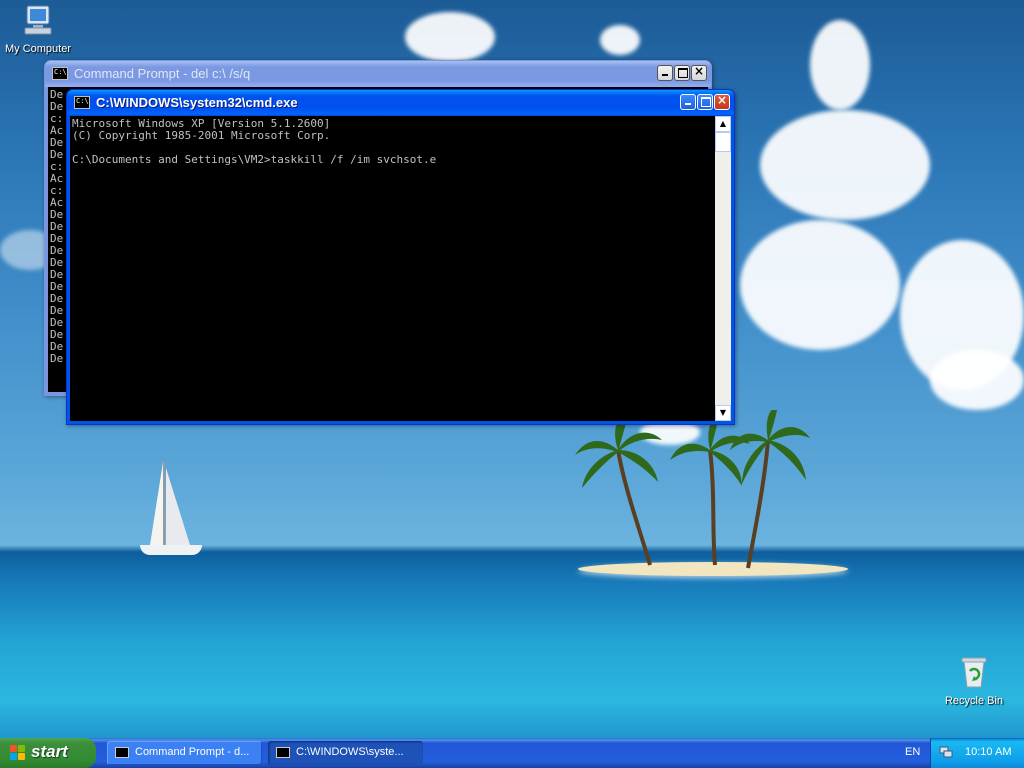 The image size is (1024, 768). I want to click on my-computer-label: My Computer, so click(38, 49).